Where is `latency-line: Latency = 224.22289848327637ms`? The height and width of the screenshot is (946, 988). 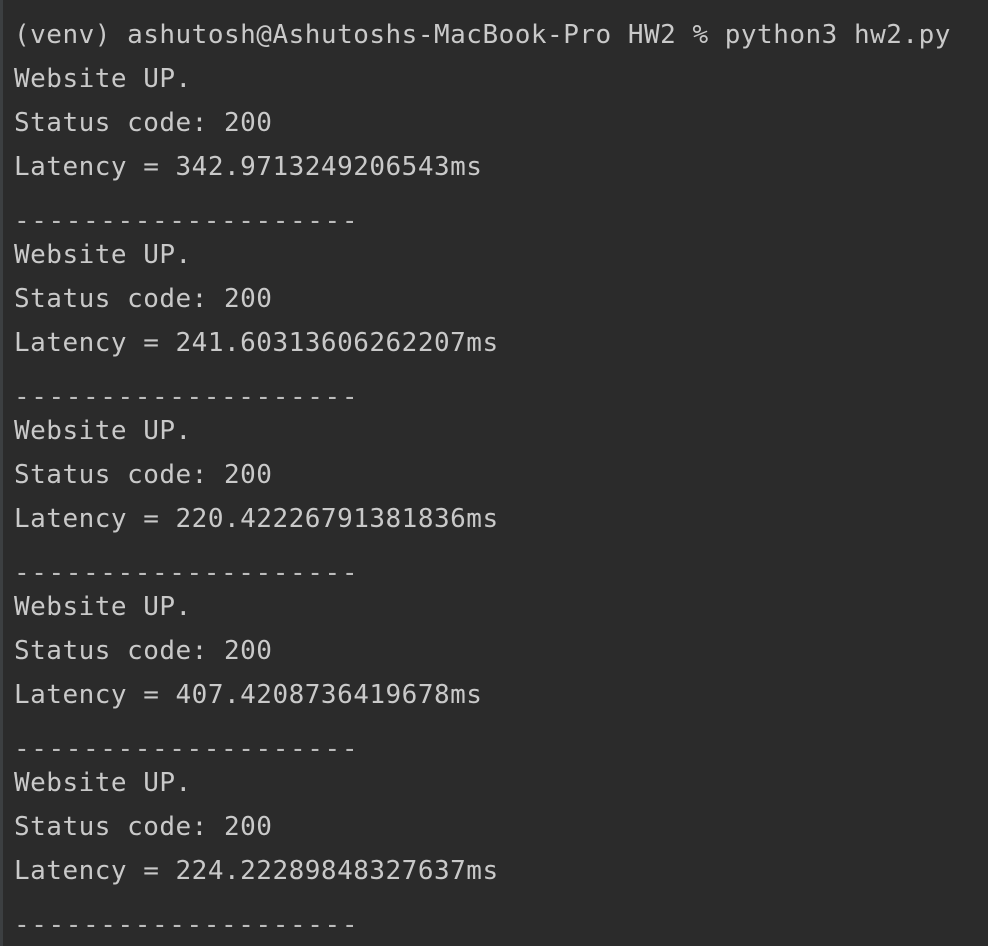
latency-line: Latency = 224.22289848327637ms is located at coordinates (256, 871).